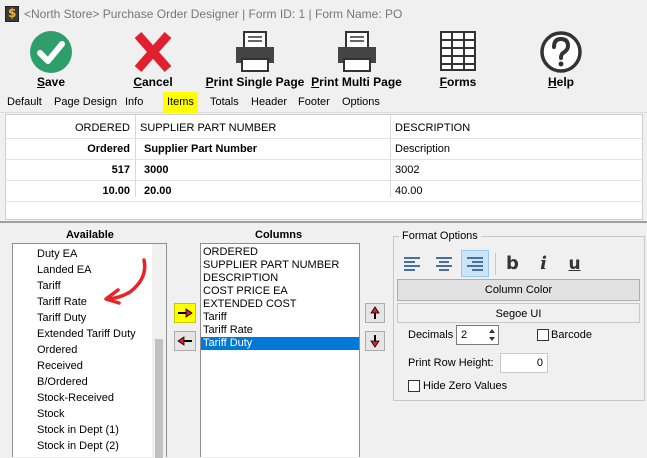  I want to click on move-down-button, so click(375, 341).